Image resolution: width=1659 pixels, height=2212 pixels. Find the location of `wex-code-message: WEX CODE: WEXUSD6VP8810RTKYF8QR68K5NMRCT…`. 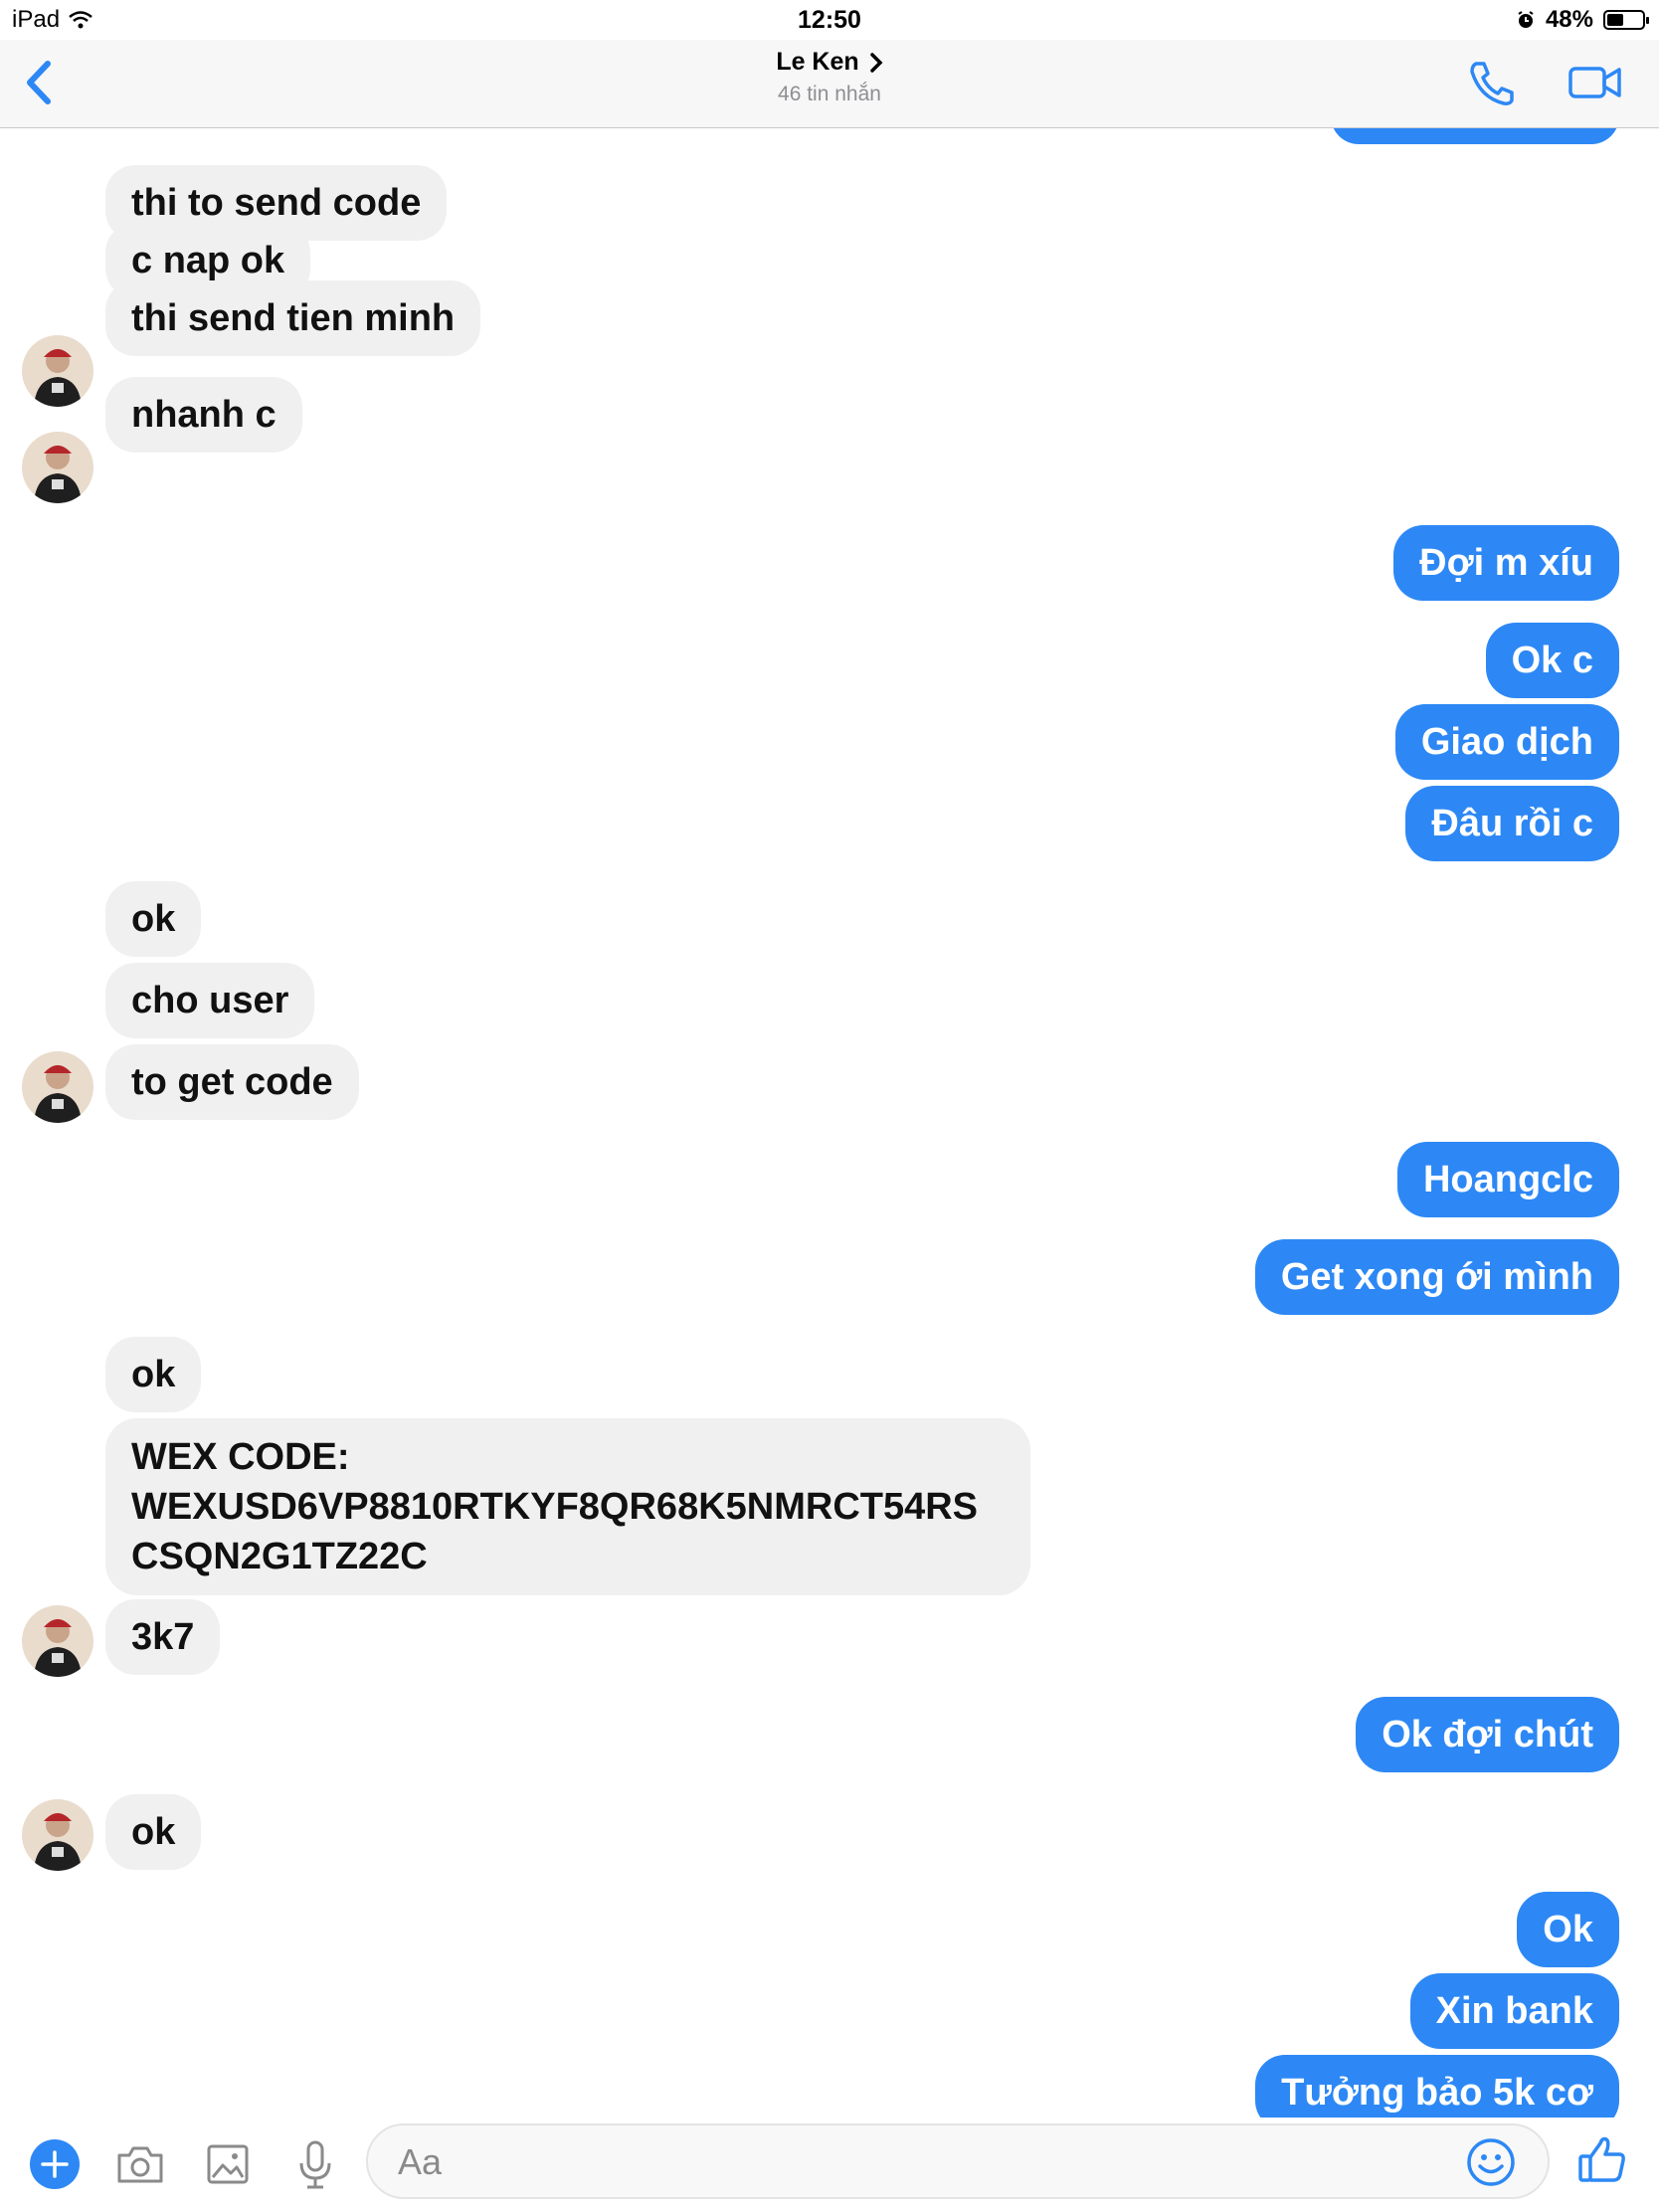

wex-code-message: WEX CODE: WEXUSD6VP8810RTKYF8QR68K5NMRCT… is located at coordinates (567, 1506).